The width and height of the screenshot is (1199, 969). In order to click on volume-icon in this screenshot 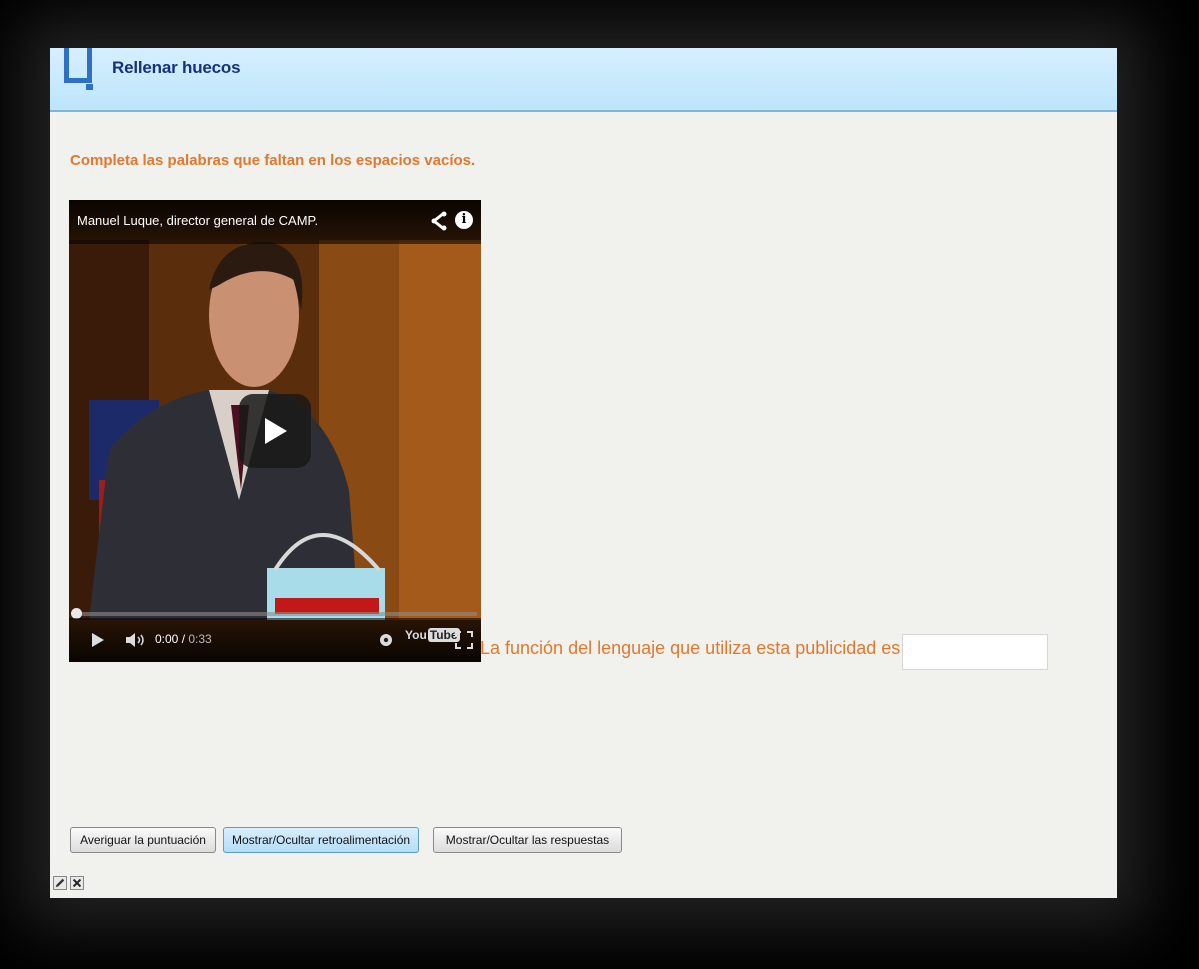, I will do `click(136, 640)`.